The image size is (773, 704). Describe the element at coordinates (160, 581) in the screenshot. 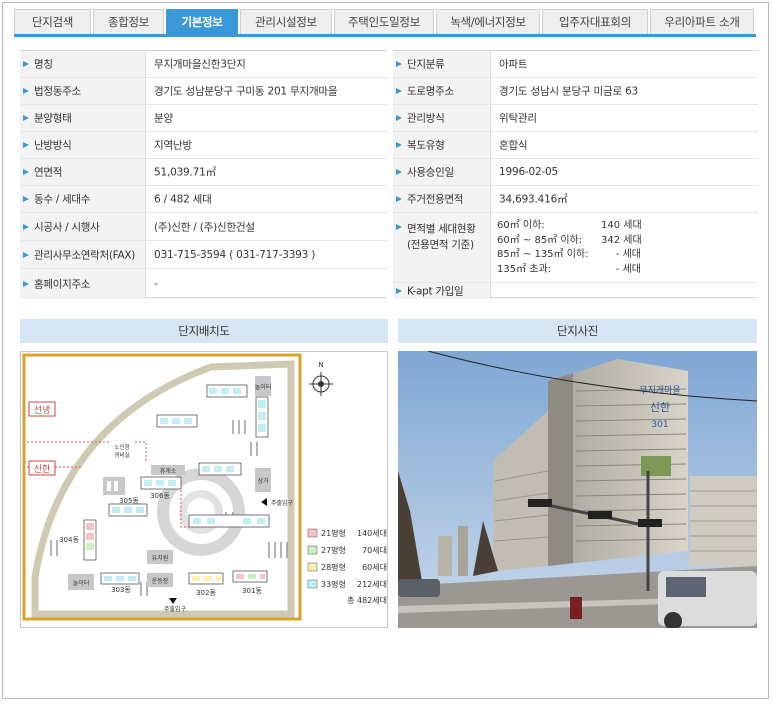

I see `facility-playfield: 운동장` at that location.